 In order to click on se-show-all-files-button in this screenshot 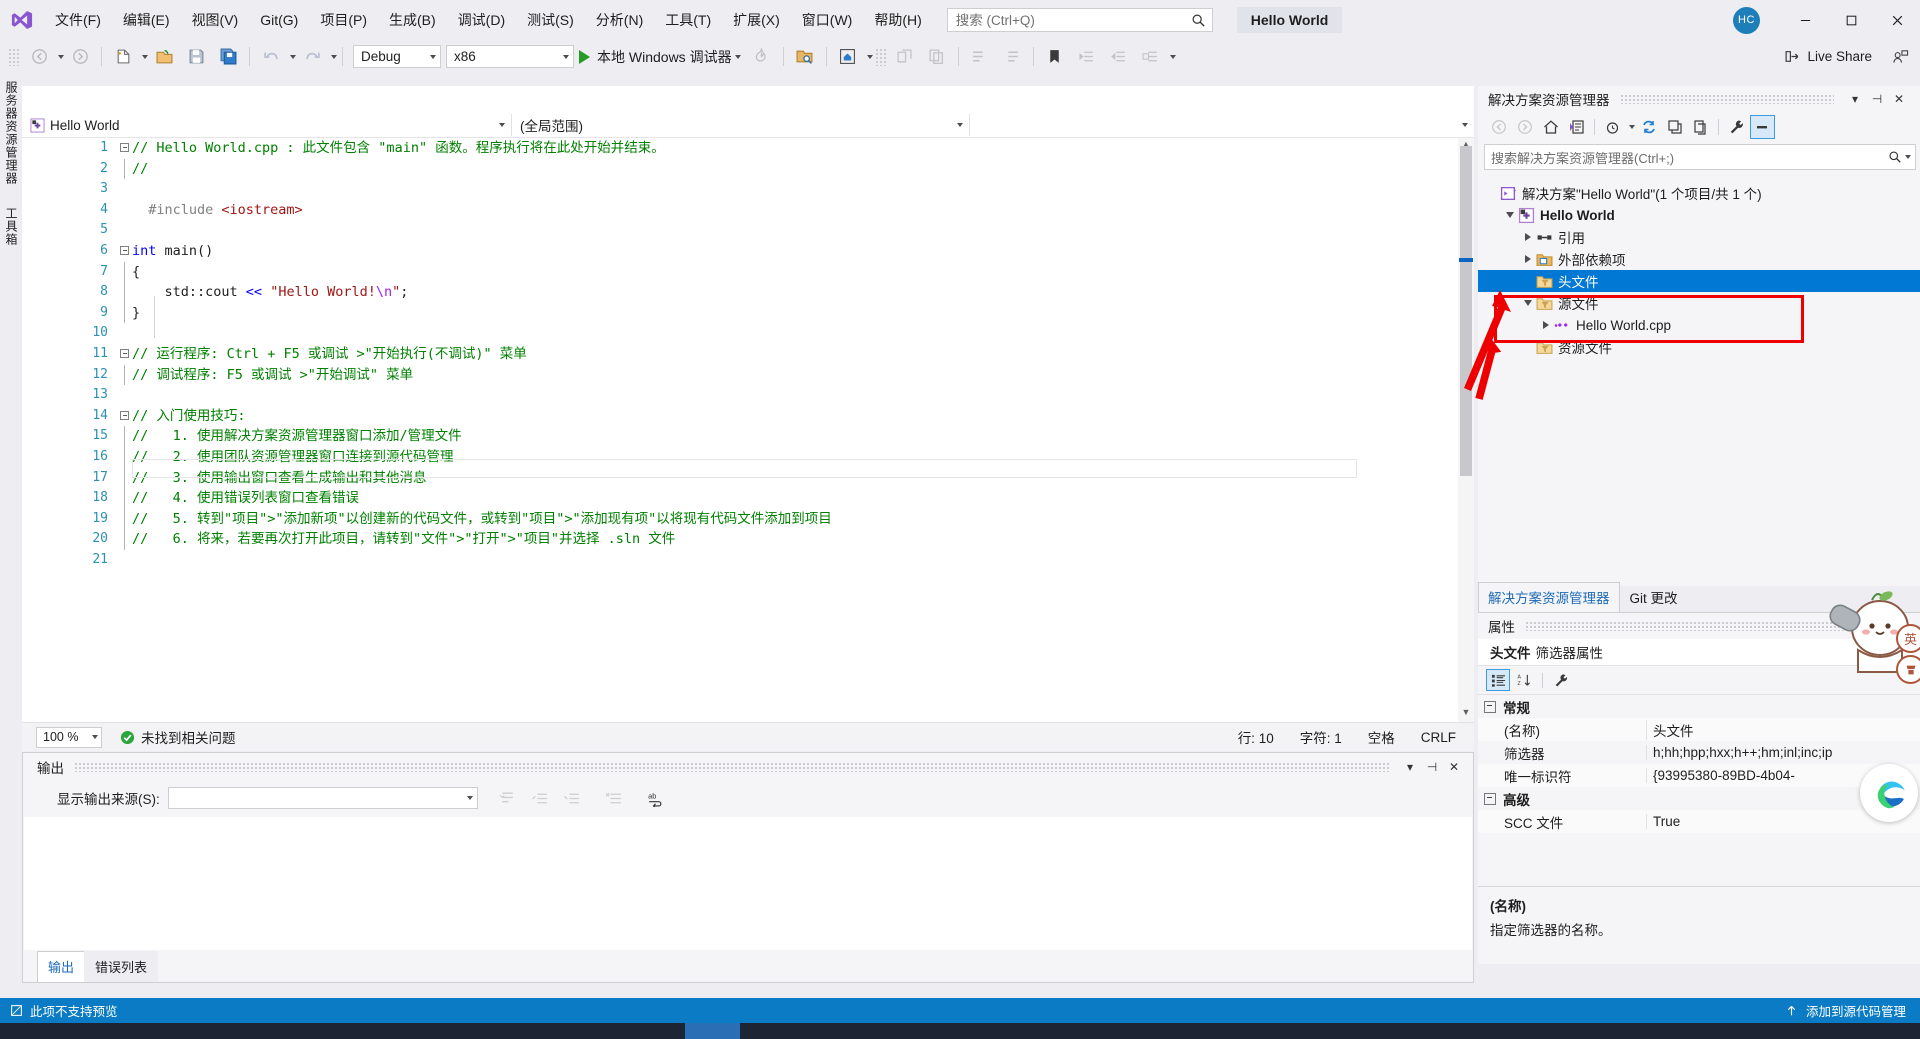, I will do `click(1700, 127)`.